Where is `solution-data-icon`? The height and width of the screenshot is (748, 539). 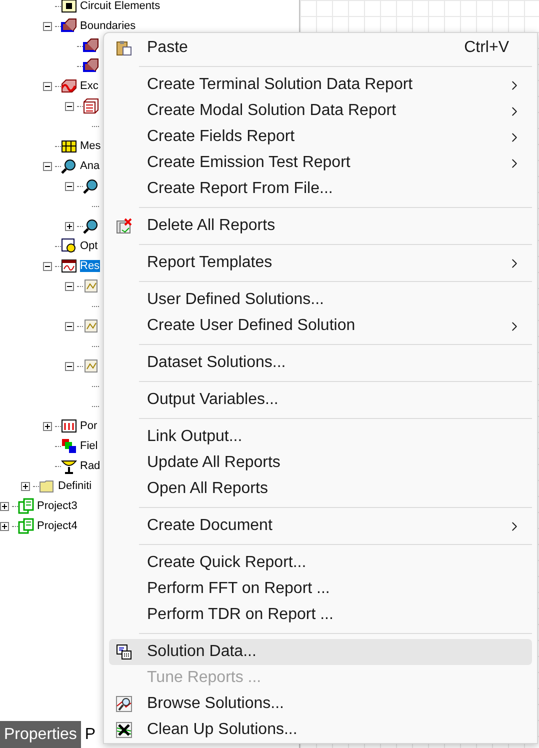
solution-data-icon is located at coordinates (124, 652).